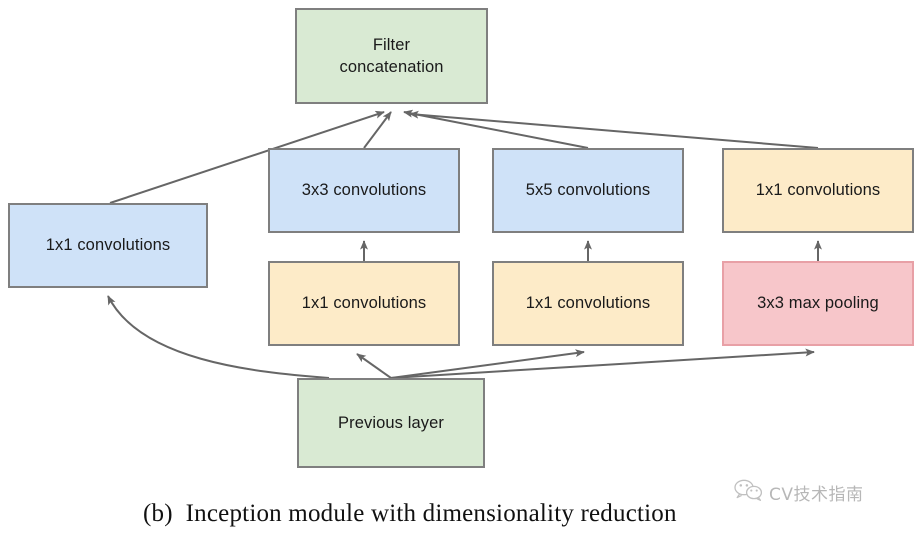  What do you see at coordinates (487, 364) in the screenshot?
I see `edge-prev-to-conv1x1-before-5x5` at bounding box center [487, 364].